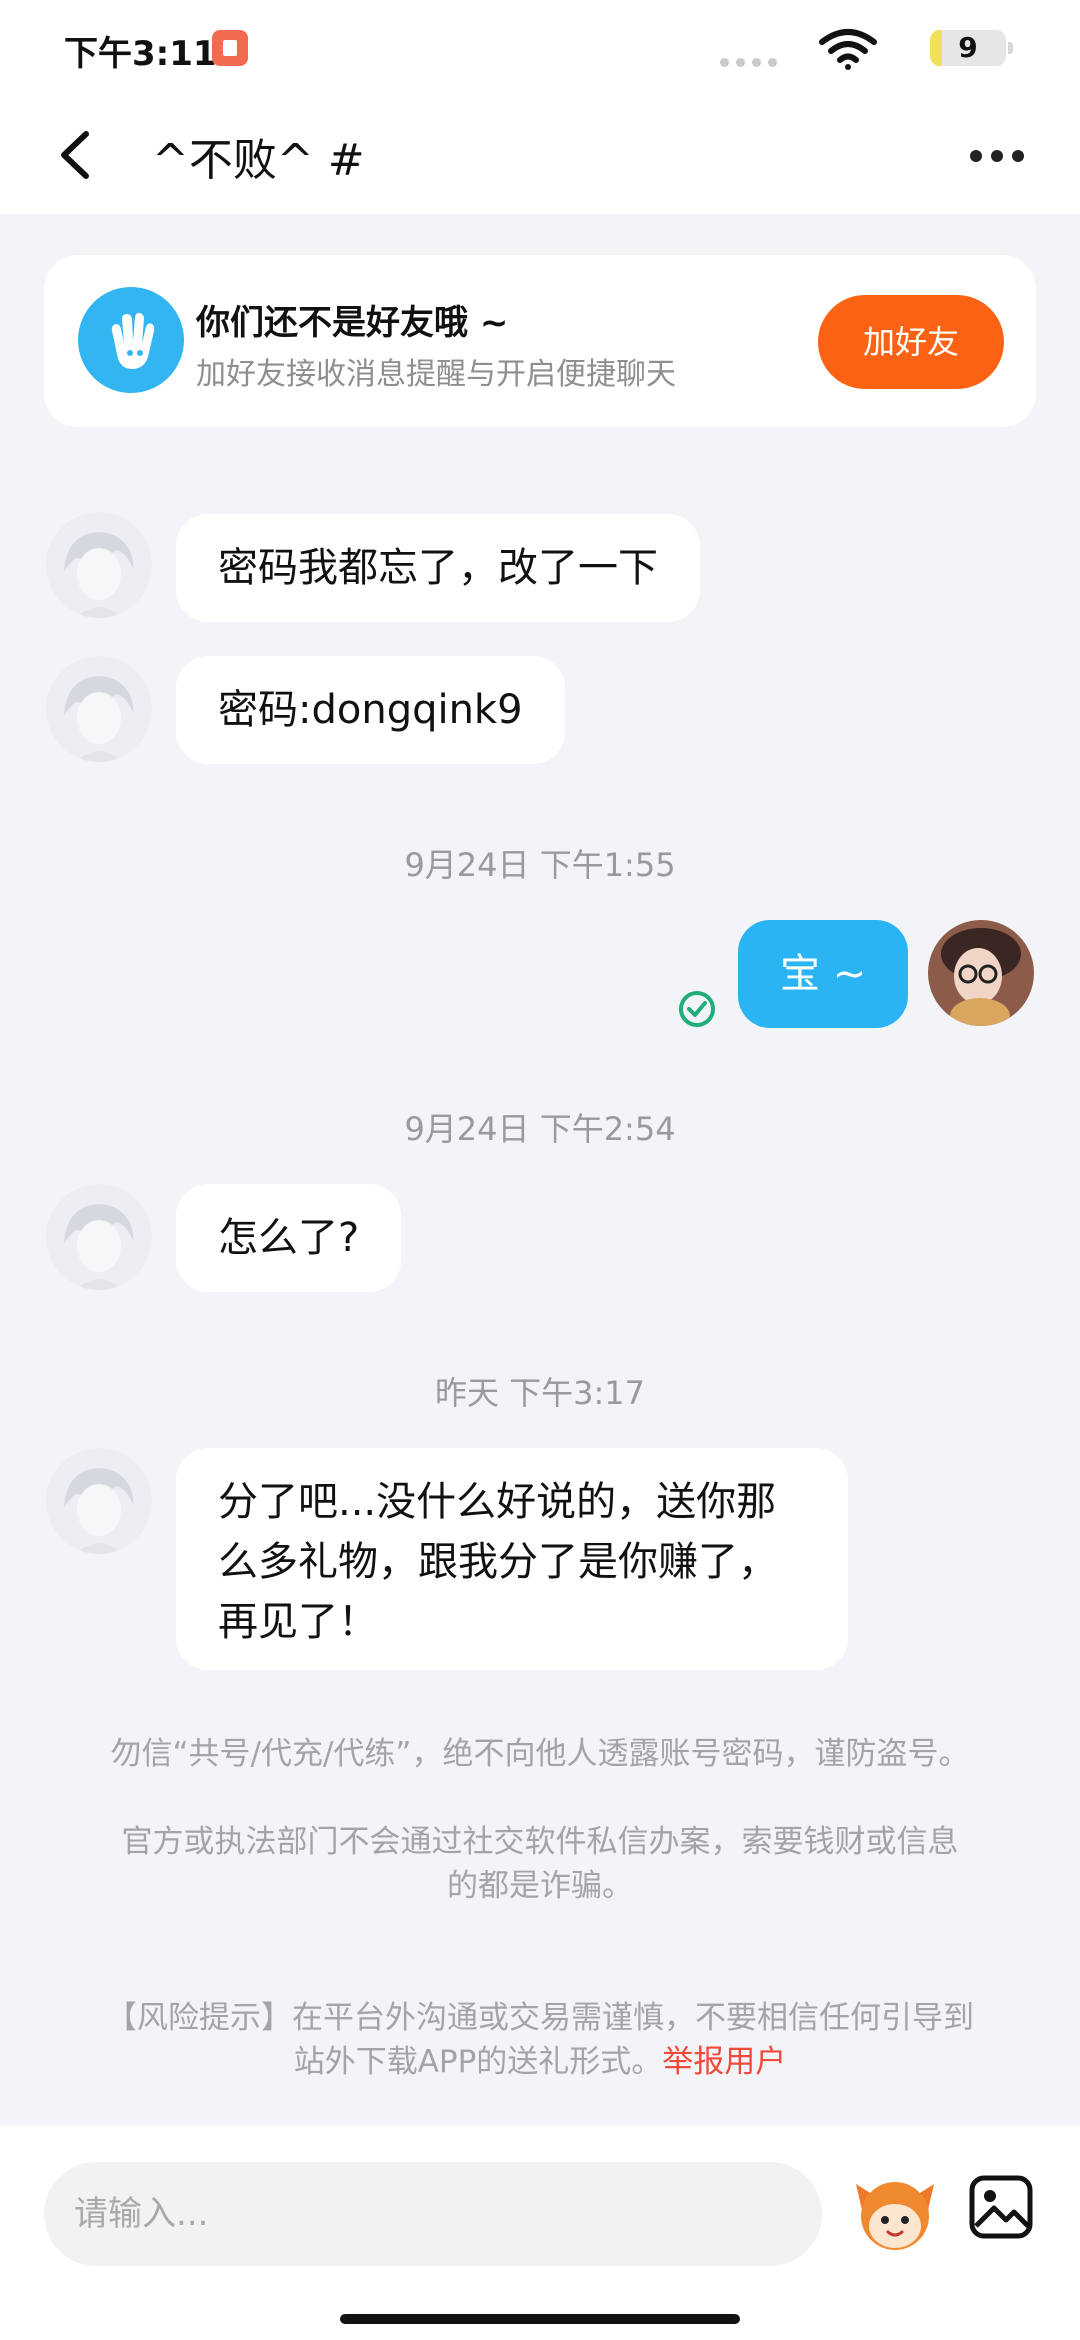 Image resolution: width=1080 pixels, height=2340 pixels. Describe the element at coordinates (540, 341) in the screenshot. I see `add-friend-card: 你们还不是好友哦 ~ 加好友接收消息提醒与开启便捷聊天 加好友` at that location.